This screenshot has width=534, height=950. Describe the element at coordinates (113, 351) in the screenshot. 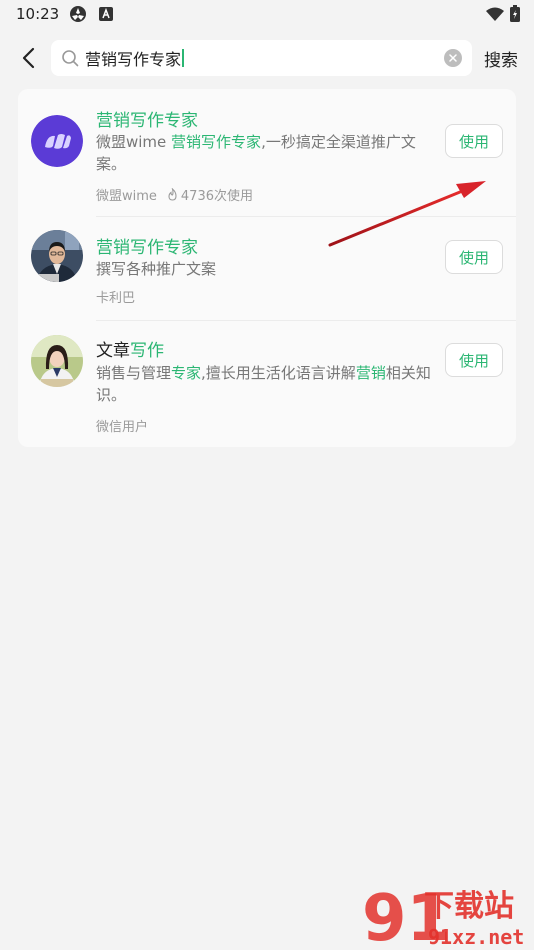

I see `text-segment: 文章` at that location.